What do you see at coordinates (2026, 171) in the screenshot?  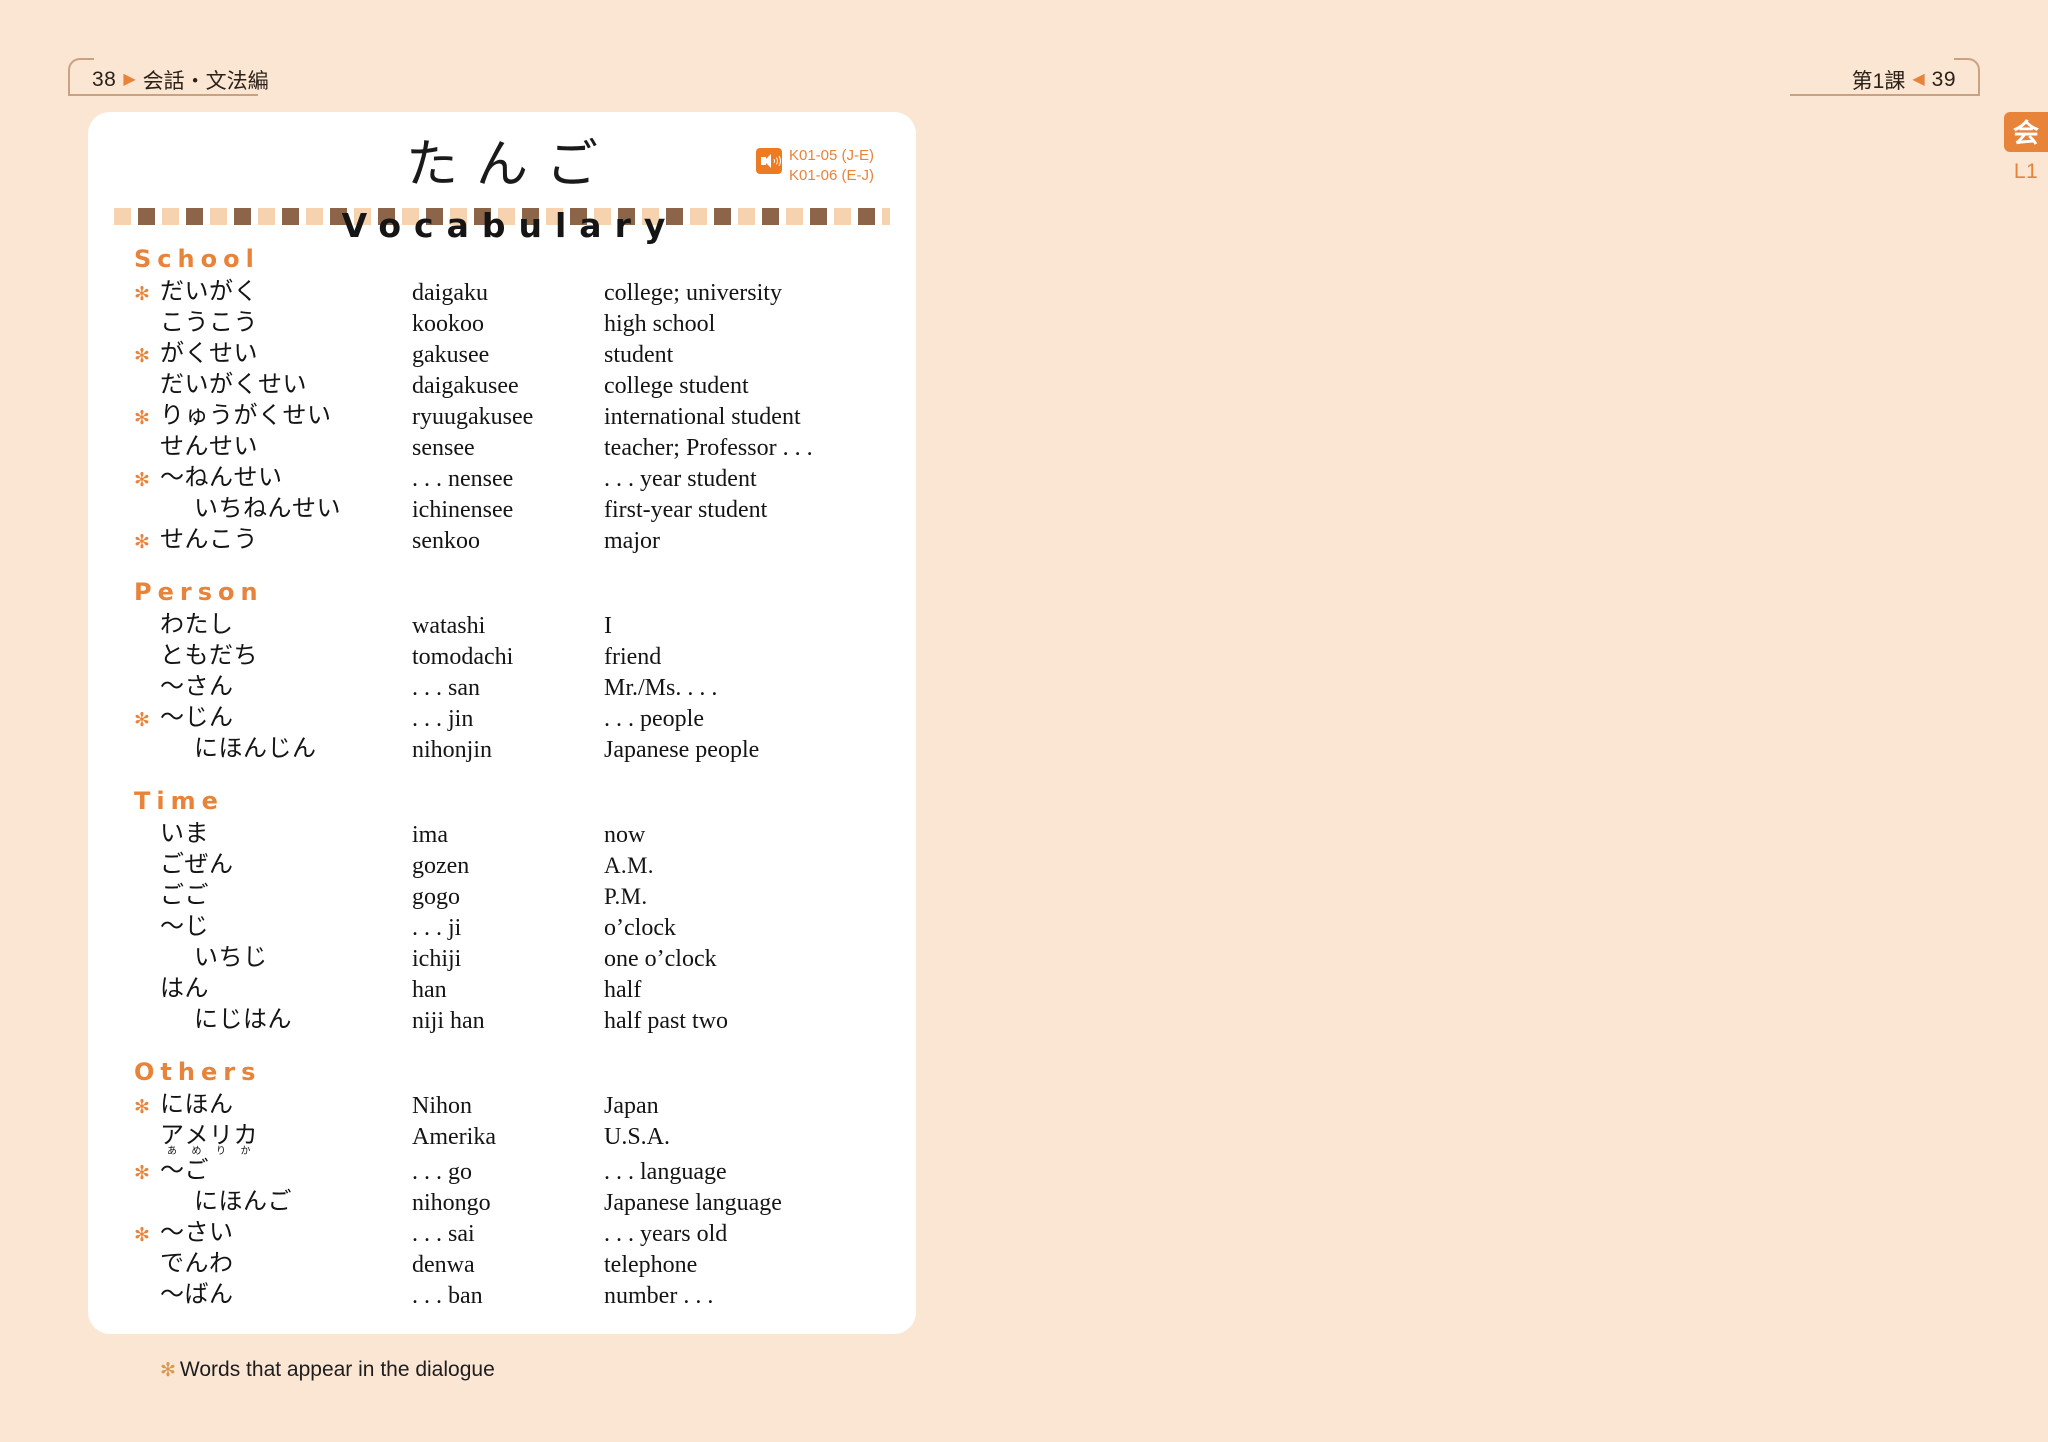 I see `side-tab-lesson: L1` at bounding box center [2026, 171].